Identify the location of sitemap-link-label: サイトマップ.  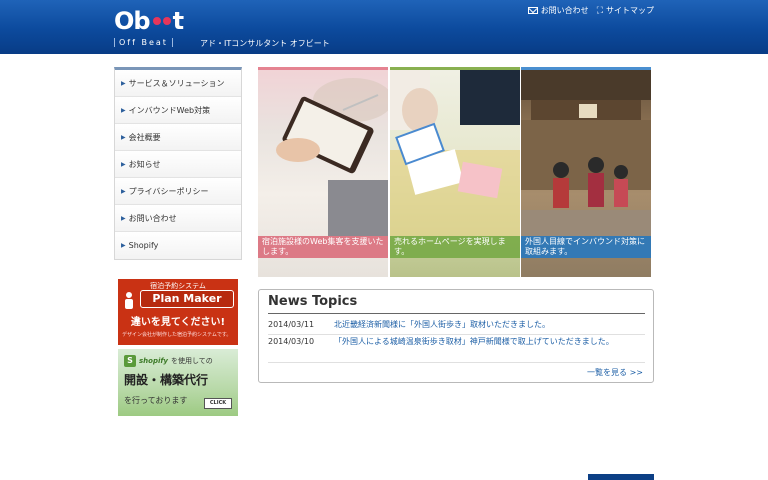
(630, 10).